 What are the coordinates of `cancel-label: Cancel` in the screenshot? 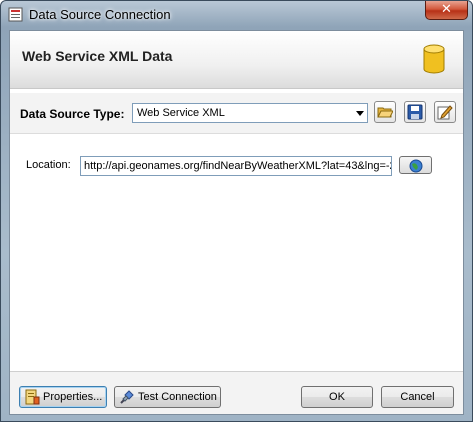 It's located at (417, 397).